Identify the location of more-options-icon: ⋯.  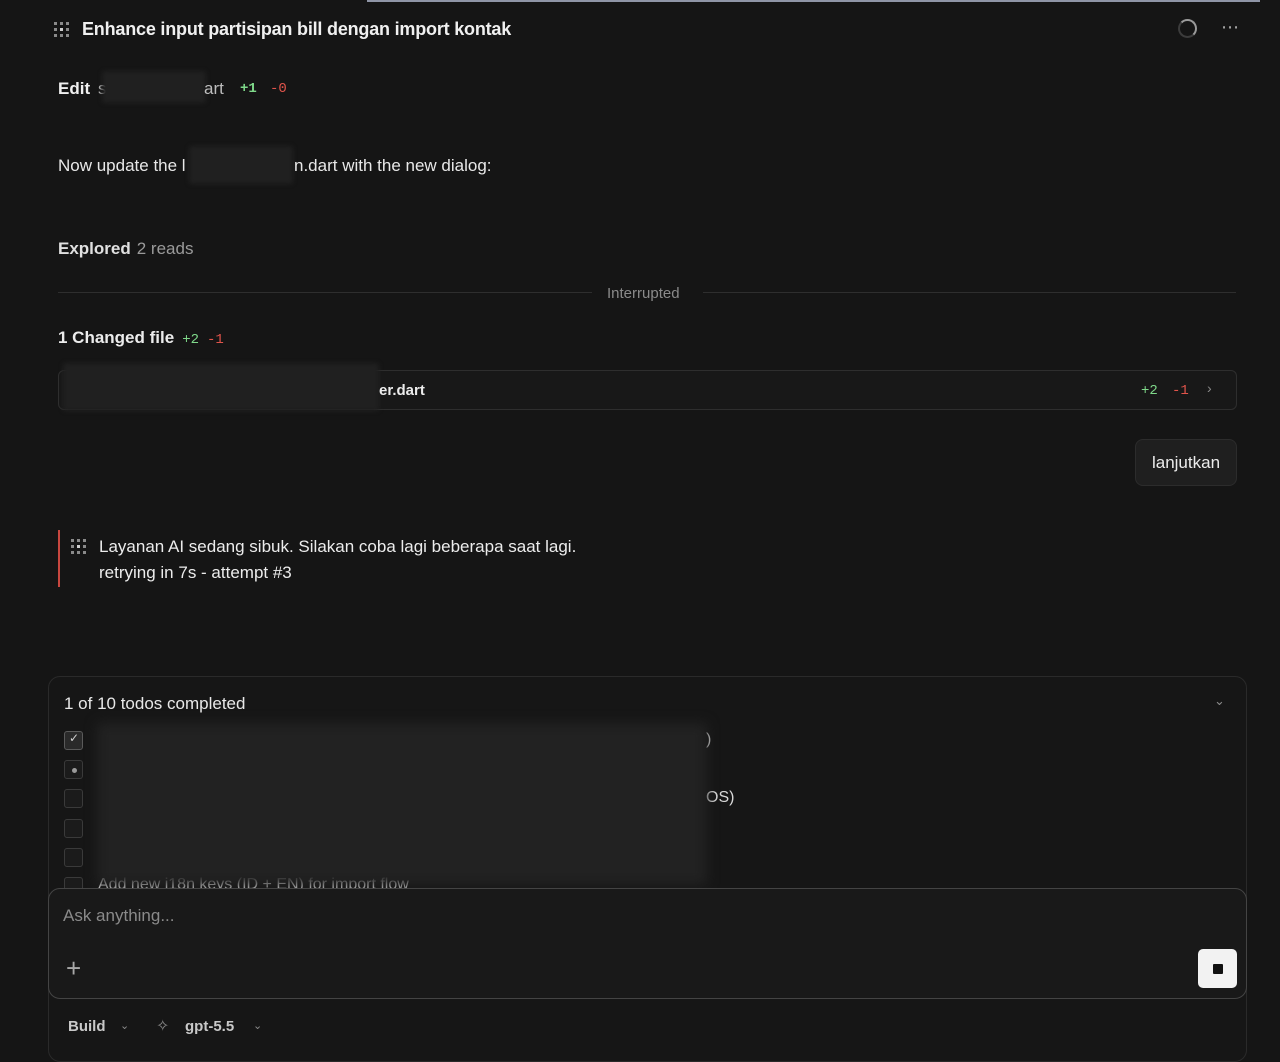
(1230, 27).